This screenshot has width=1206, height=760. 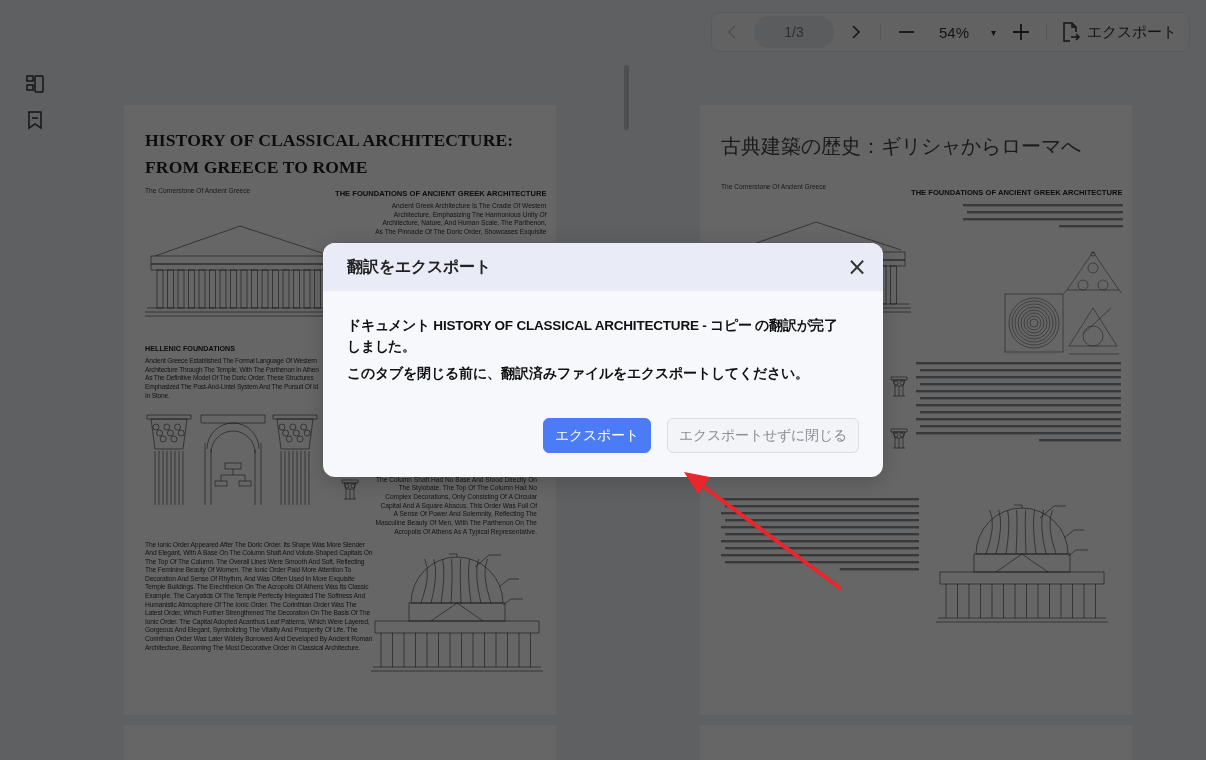 I want to click on plus-icon, so click(x=1021, y=32).